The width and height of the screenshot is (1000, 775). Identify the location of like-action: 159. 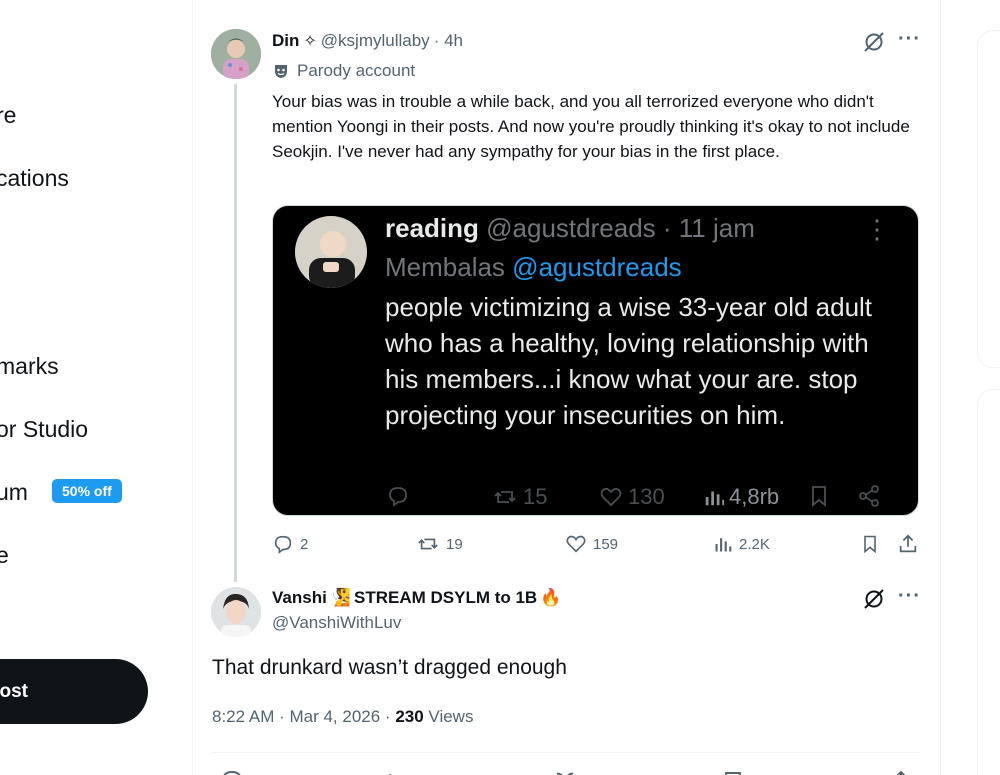
(591, 544).